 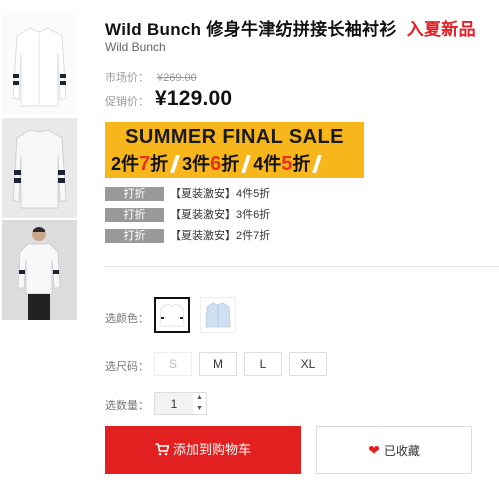 What do you see at coordinates (127, 367) in the screenshot?
I see `size-label: 选尺码：` at bounding box center [127, 367].